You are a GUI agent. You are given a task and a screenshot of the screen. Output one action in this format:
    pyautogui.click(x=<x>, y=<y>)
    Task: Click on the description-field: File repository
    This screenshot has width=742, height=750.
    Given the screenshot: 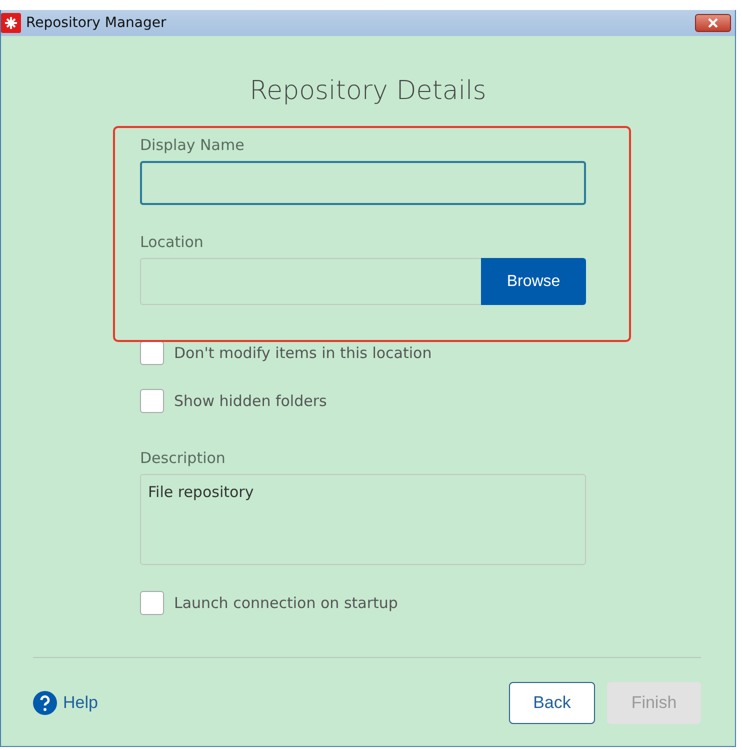 What is the action you would take?
    pyautogui.click(x=363, y=519)
    